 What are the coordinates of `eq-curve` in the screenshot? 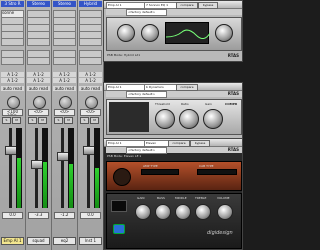 It's located at (188, 34).